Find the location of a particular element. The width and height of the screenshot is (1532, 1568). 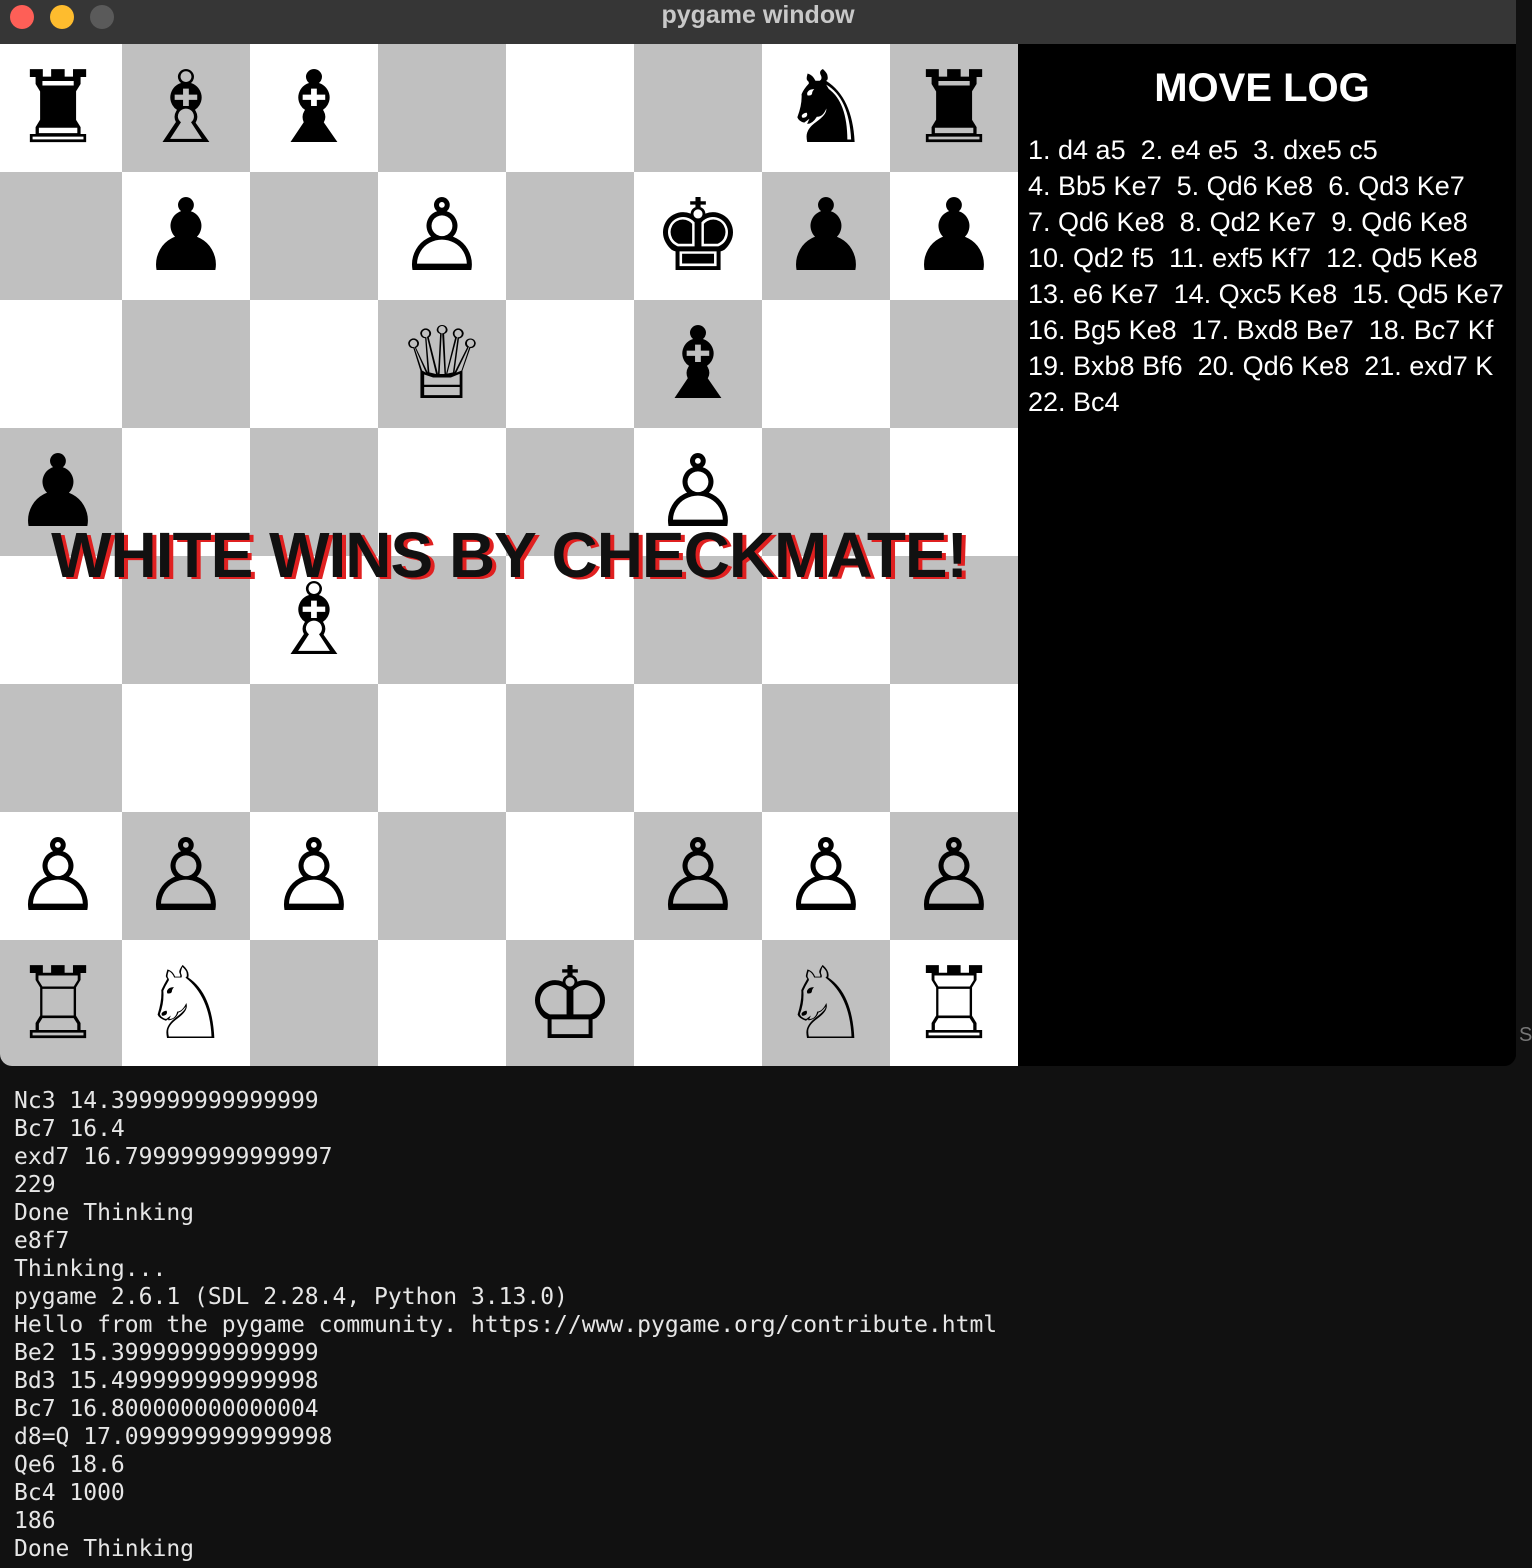

move-log-title: MOVE LOG is located at coordinates (1262, 88).